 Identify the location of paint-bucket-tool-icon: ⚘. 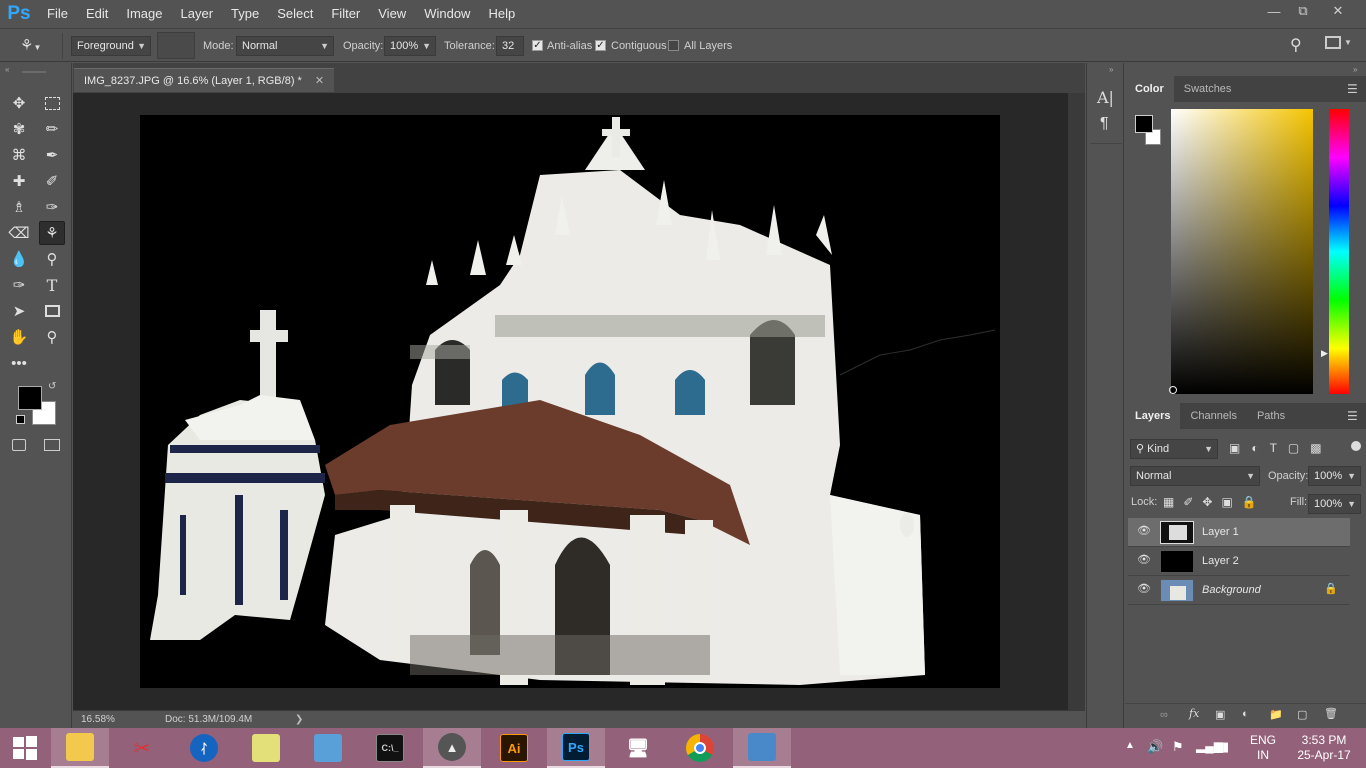
(52, 233).